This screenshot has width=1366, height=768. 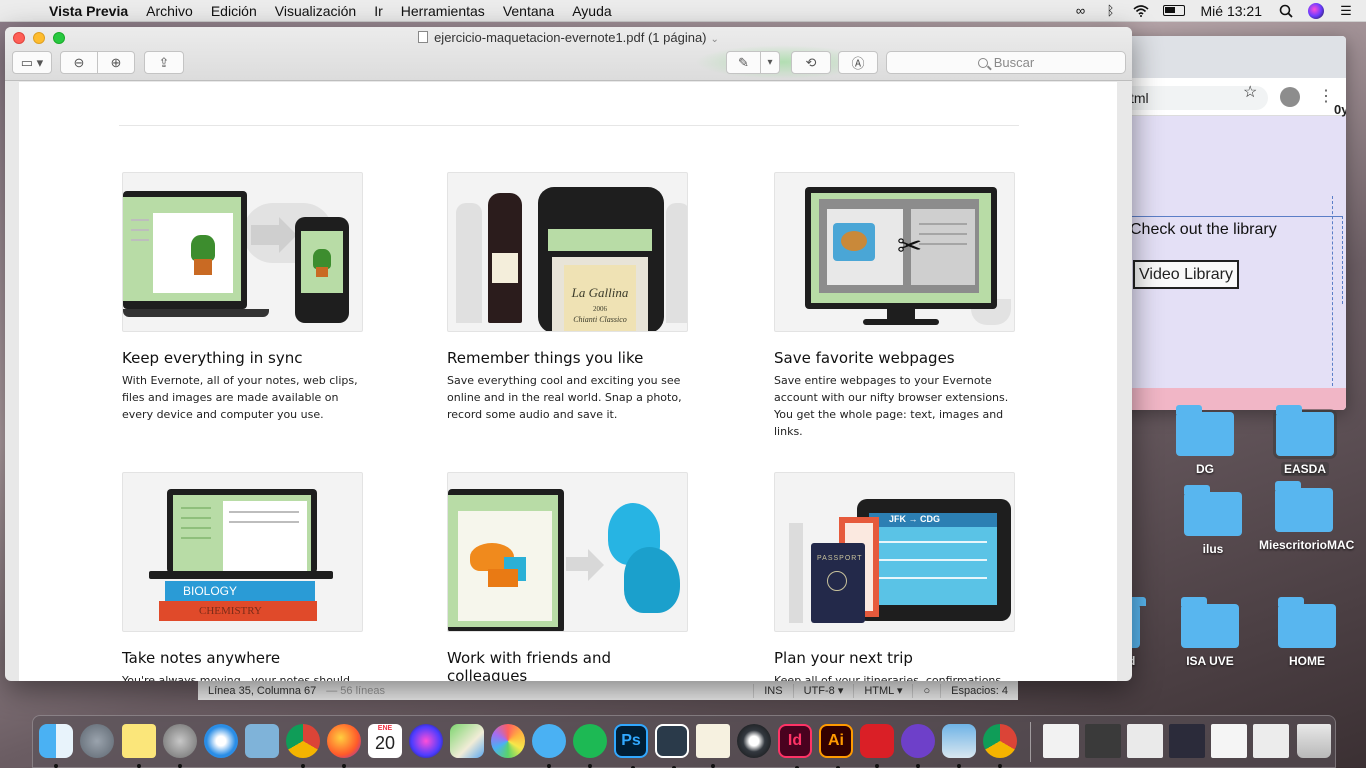 I want to click on encoding-select: UTF-8 ▾, so click(x=824, y=690).